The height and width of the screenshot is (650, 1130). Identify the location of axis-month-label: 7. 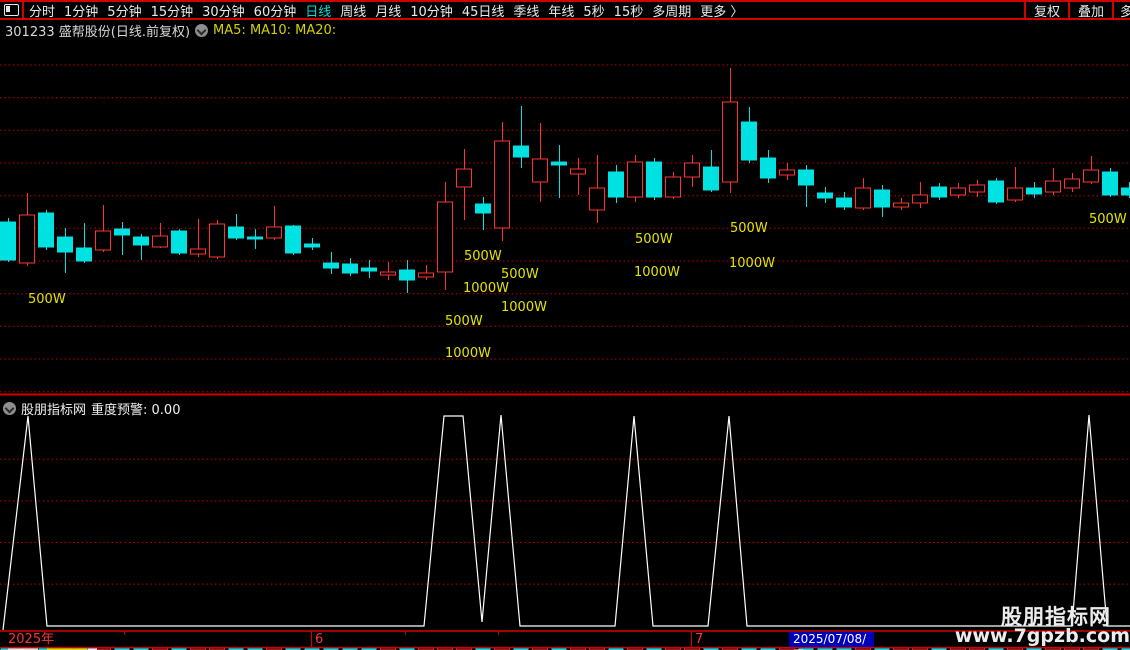
(699, 639).